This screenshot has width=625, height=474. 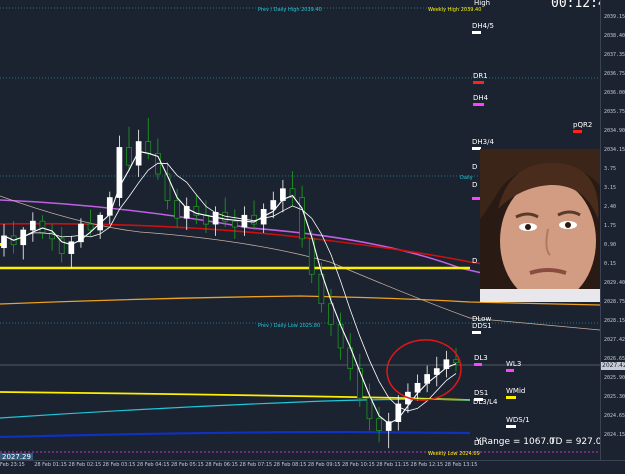 I want to click on price-axis, so click(x=612, y=230).